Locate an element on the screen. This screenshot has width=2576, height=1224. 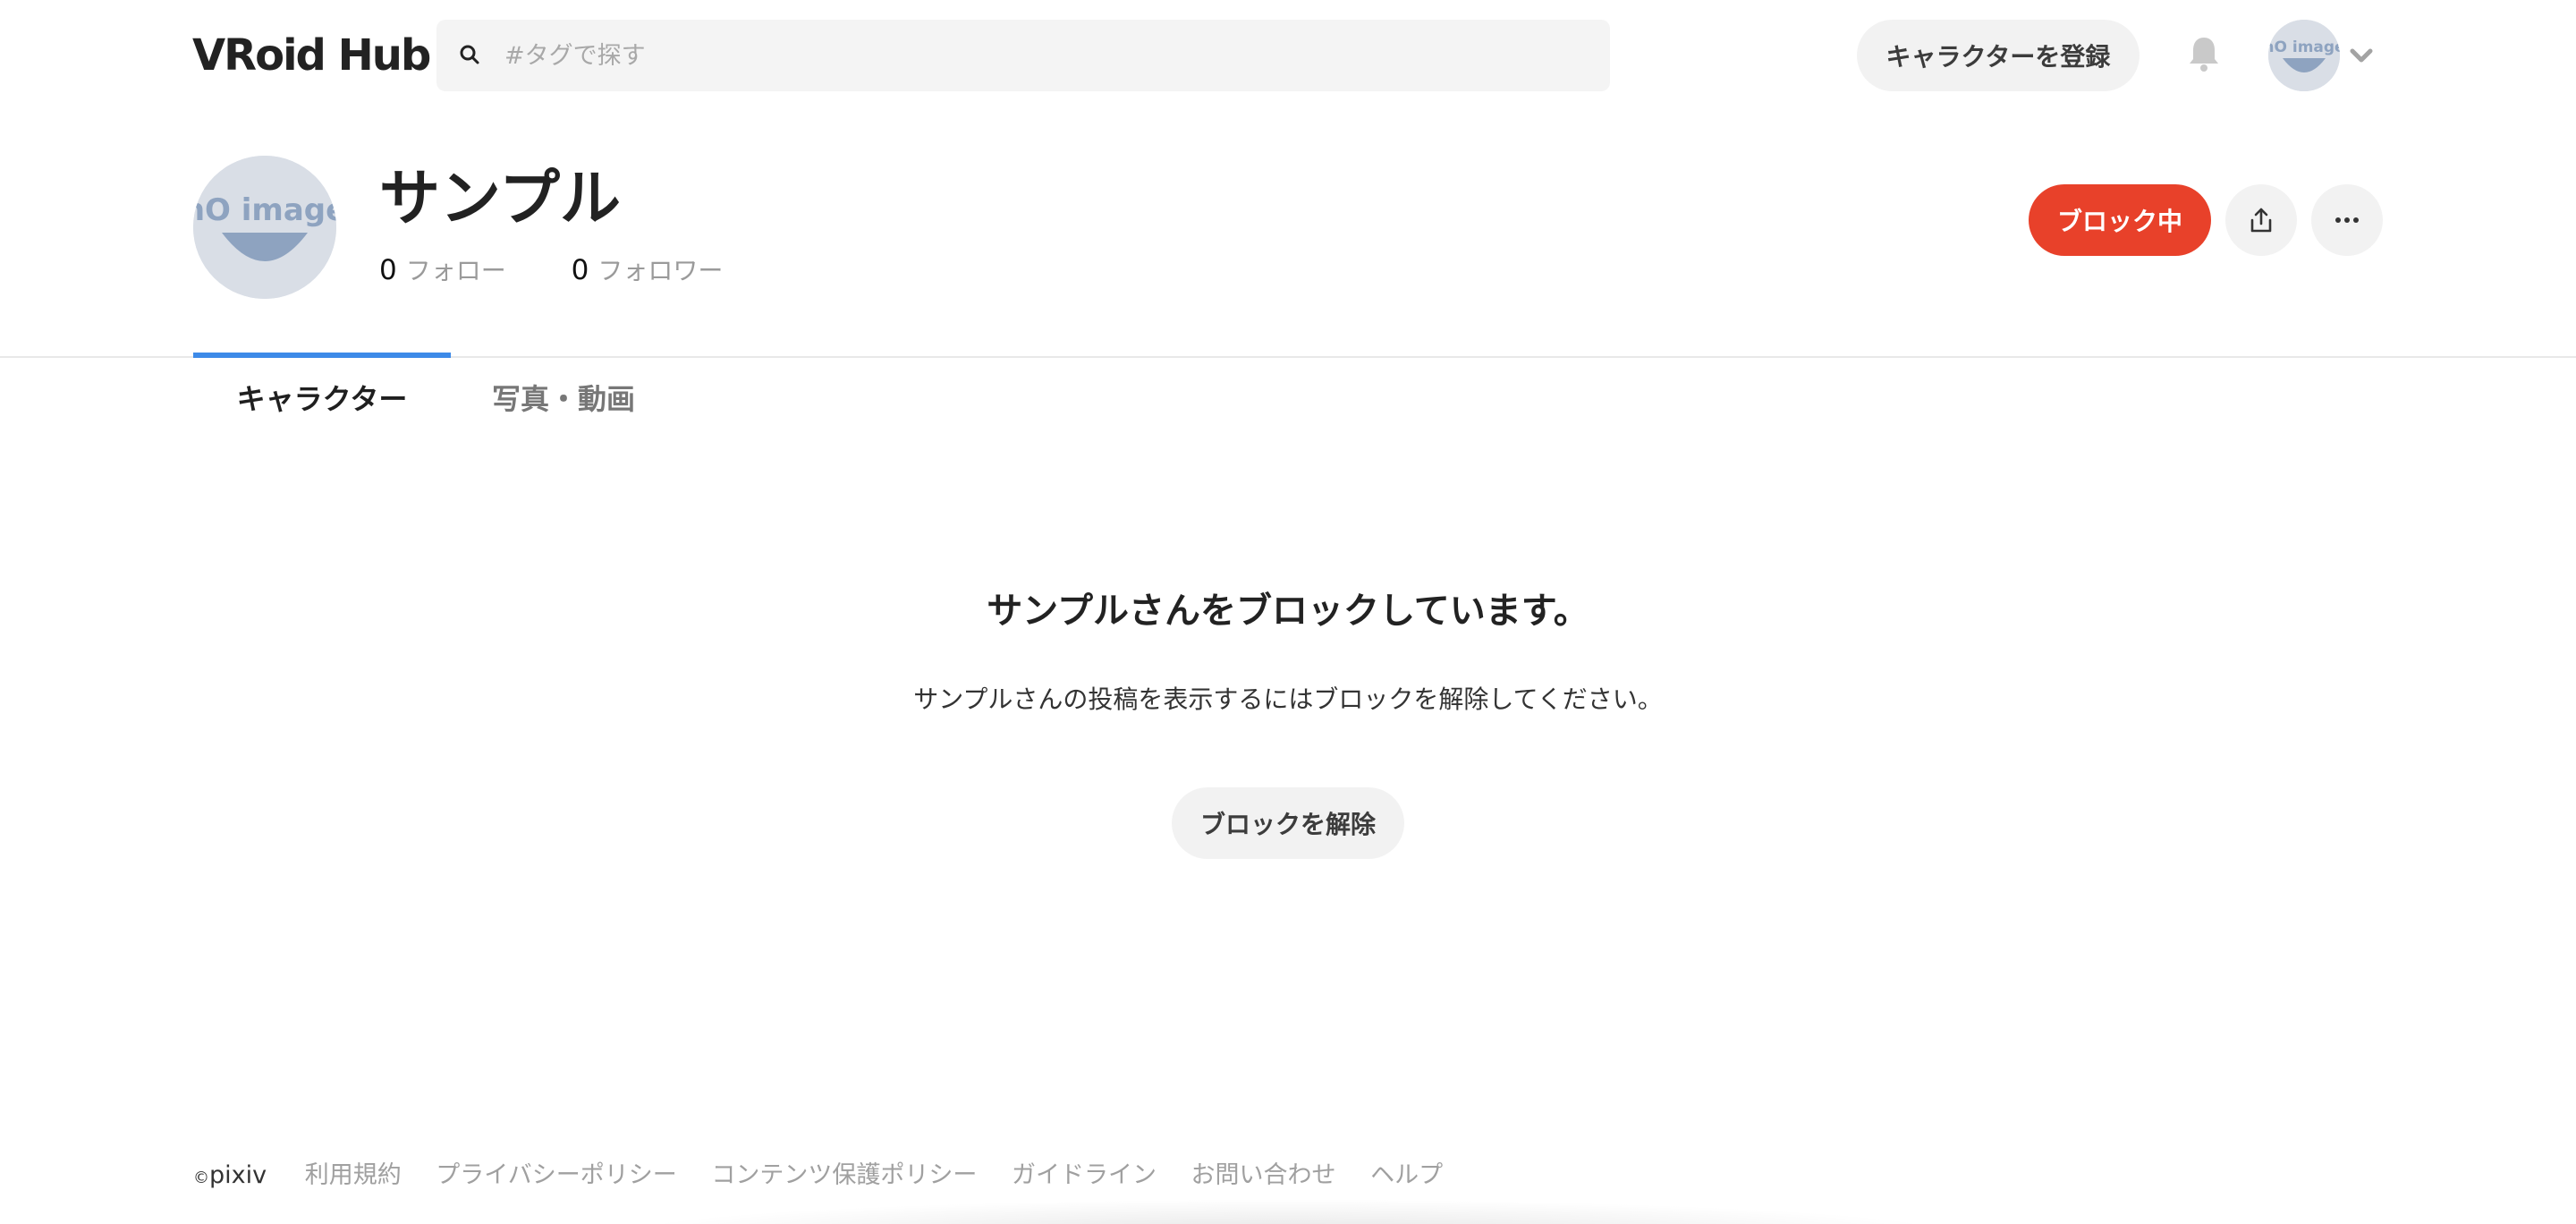
blocked-status-button: ブロック中 is located at coordinates (2120, 220).